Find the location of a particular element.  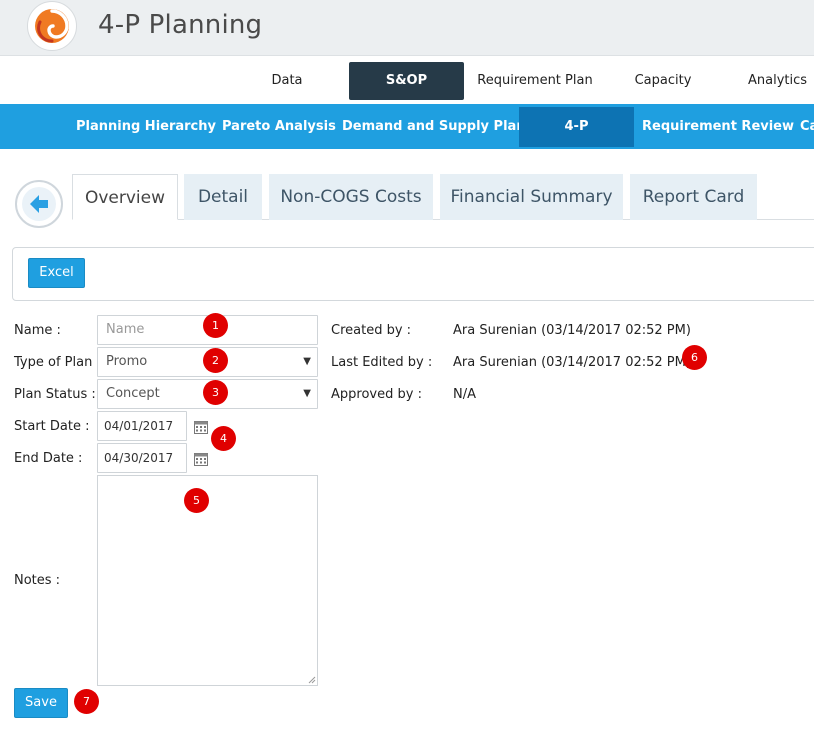

plan-status-value: Concept is located at coordinates (133, 393).